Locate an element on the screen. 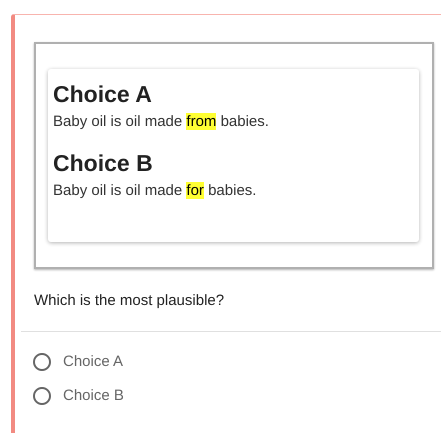 This screenshot has height=433, width=441. choice-sentence: Baby oil is oil made from babies. is located at coordinates (161, 122).